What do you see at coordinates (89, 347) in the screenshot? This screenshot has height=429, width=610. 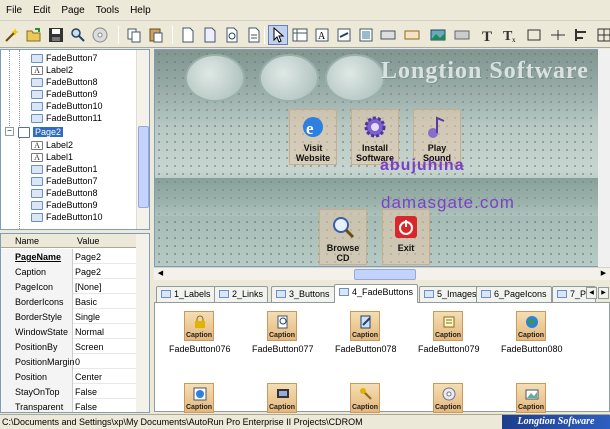 I see `prop-value: Screen` at bounding box center [89, 347].